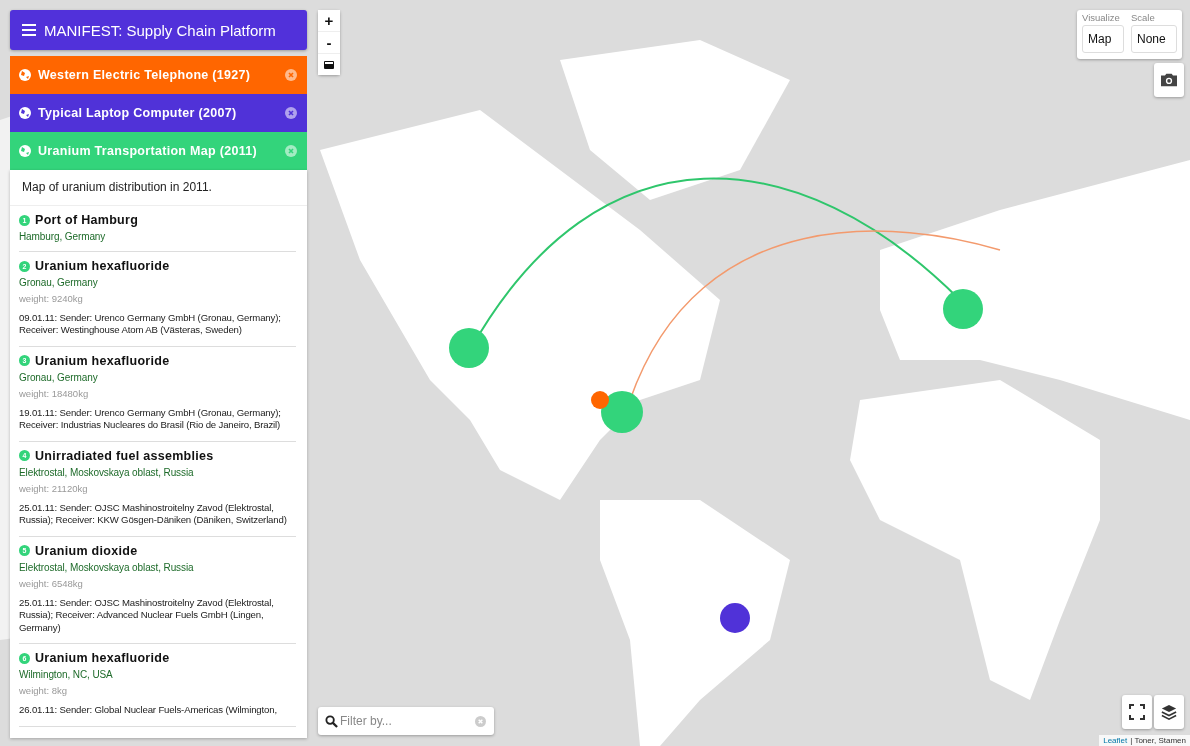  What do you see at coordinates (158, 113) in the screenshot?
I see `supply-chain-tab: Typical Laptop Computer (2007)` at bounding box center [158, 113].